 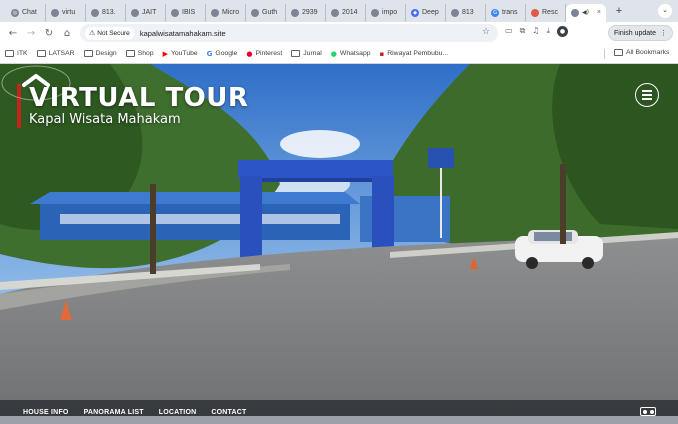 What do you see at coordinates (165, 53) in the screenshot?
I see `youtube-icon: ▶` at bounding box center [165, 53].